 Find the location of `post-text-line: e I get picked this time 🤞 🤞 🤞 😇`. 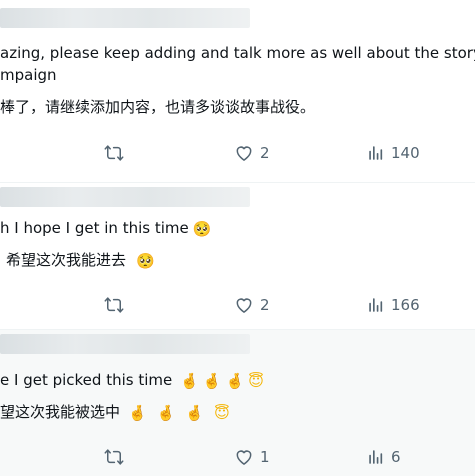

post-text-line: e I get picked this time 🤞 🤞 🤞 😇 is located at coordinates (132, 380).